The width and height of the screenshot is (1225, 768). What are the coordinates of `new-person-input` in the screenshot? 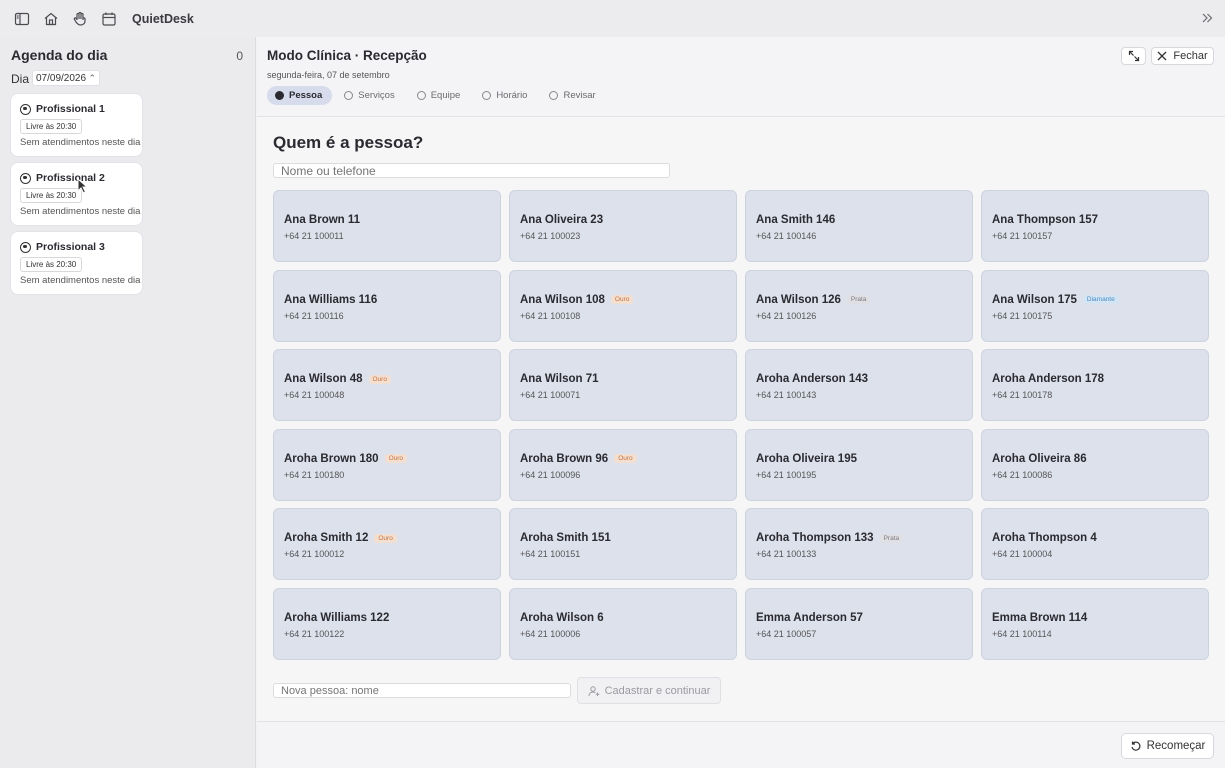 It's located at (422, 690).